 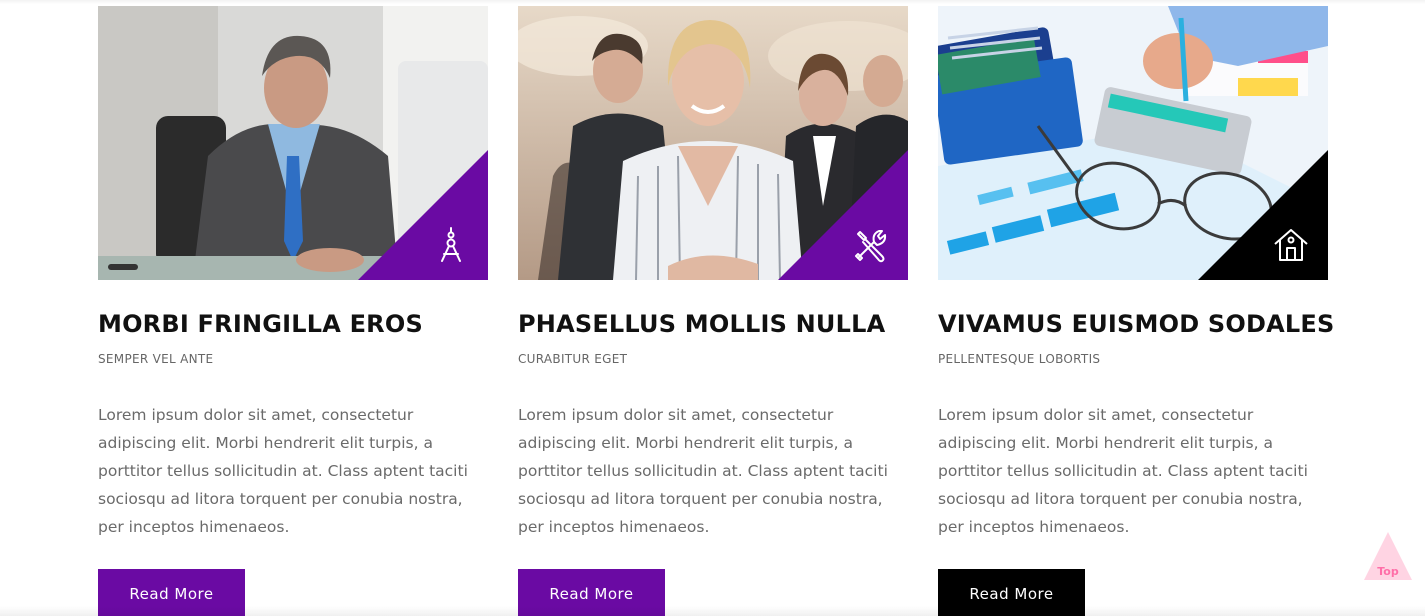 What do you see at coordinates (260, 324) in the screenshot?
I see `card-title: MORBI FRINGILLA EROS` at bounding box center [260, 324].